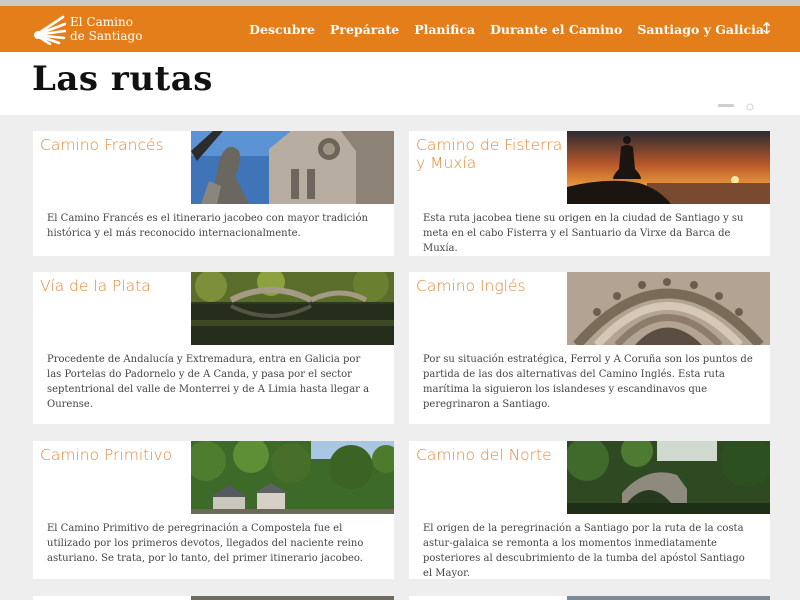 This screenshot has height=600, width=800. I want to click on route-title: Camino de Fisterra y Muxía, so click(490, 154).